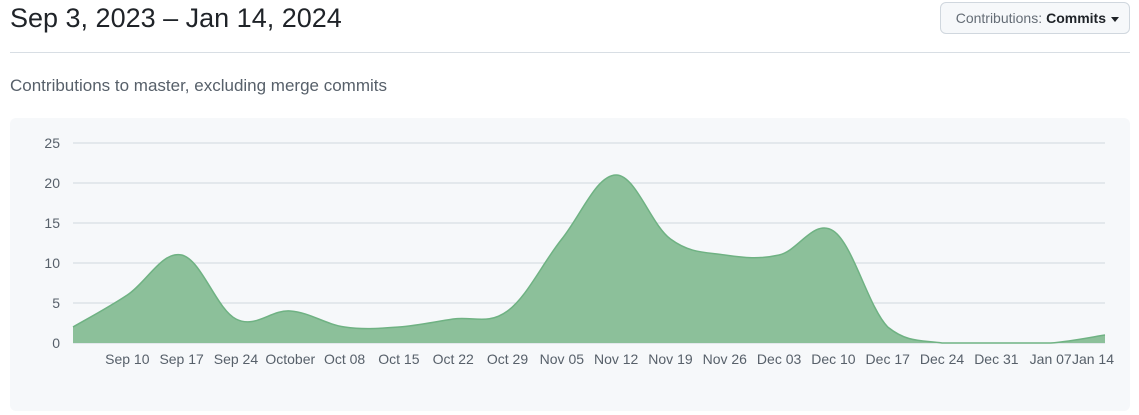 The width and height of the screenshot is (1139, 415). Describe the element at coordinates (616, 359) in the screenshot. I see `x-tick-label: Nov 12` at that location.